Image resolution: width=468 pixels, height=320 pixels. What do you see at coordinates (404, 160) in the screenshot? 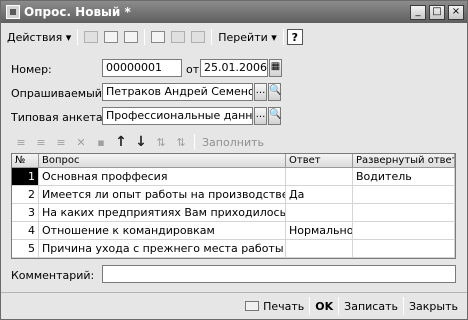
I see `column-header-detail: Развернутый ответ` at bounding box center [404, 160].